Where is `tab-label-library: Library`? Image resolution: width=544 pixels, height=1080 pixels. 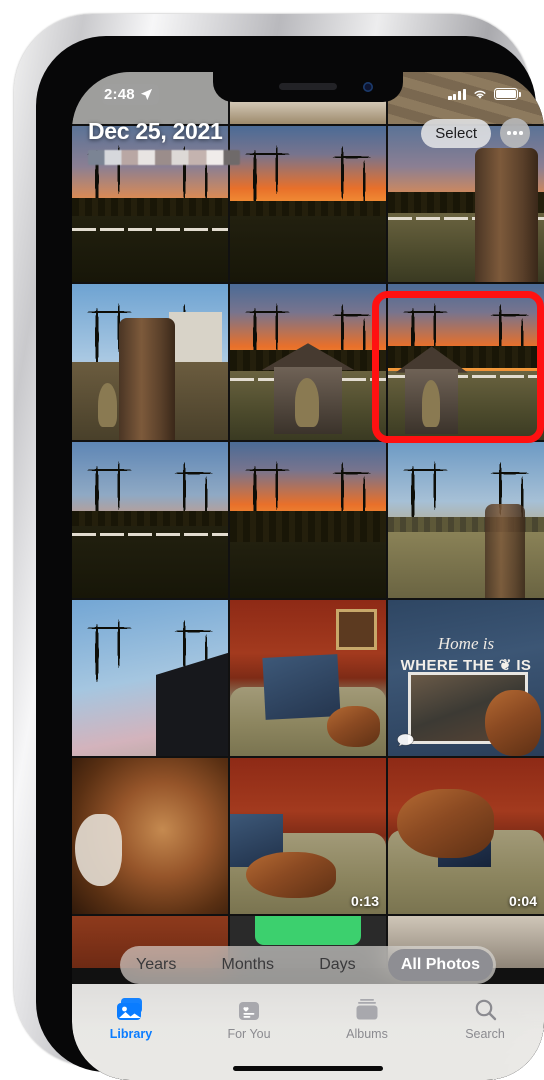 tab-label-library: Library is located at coordinates (131, 1034).